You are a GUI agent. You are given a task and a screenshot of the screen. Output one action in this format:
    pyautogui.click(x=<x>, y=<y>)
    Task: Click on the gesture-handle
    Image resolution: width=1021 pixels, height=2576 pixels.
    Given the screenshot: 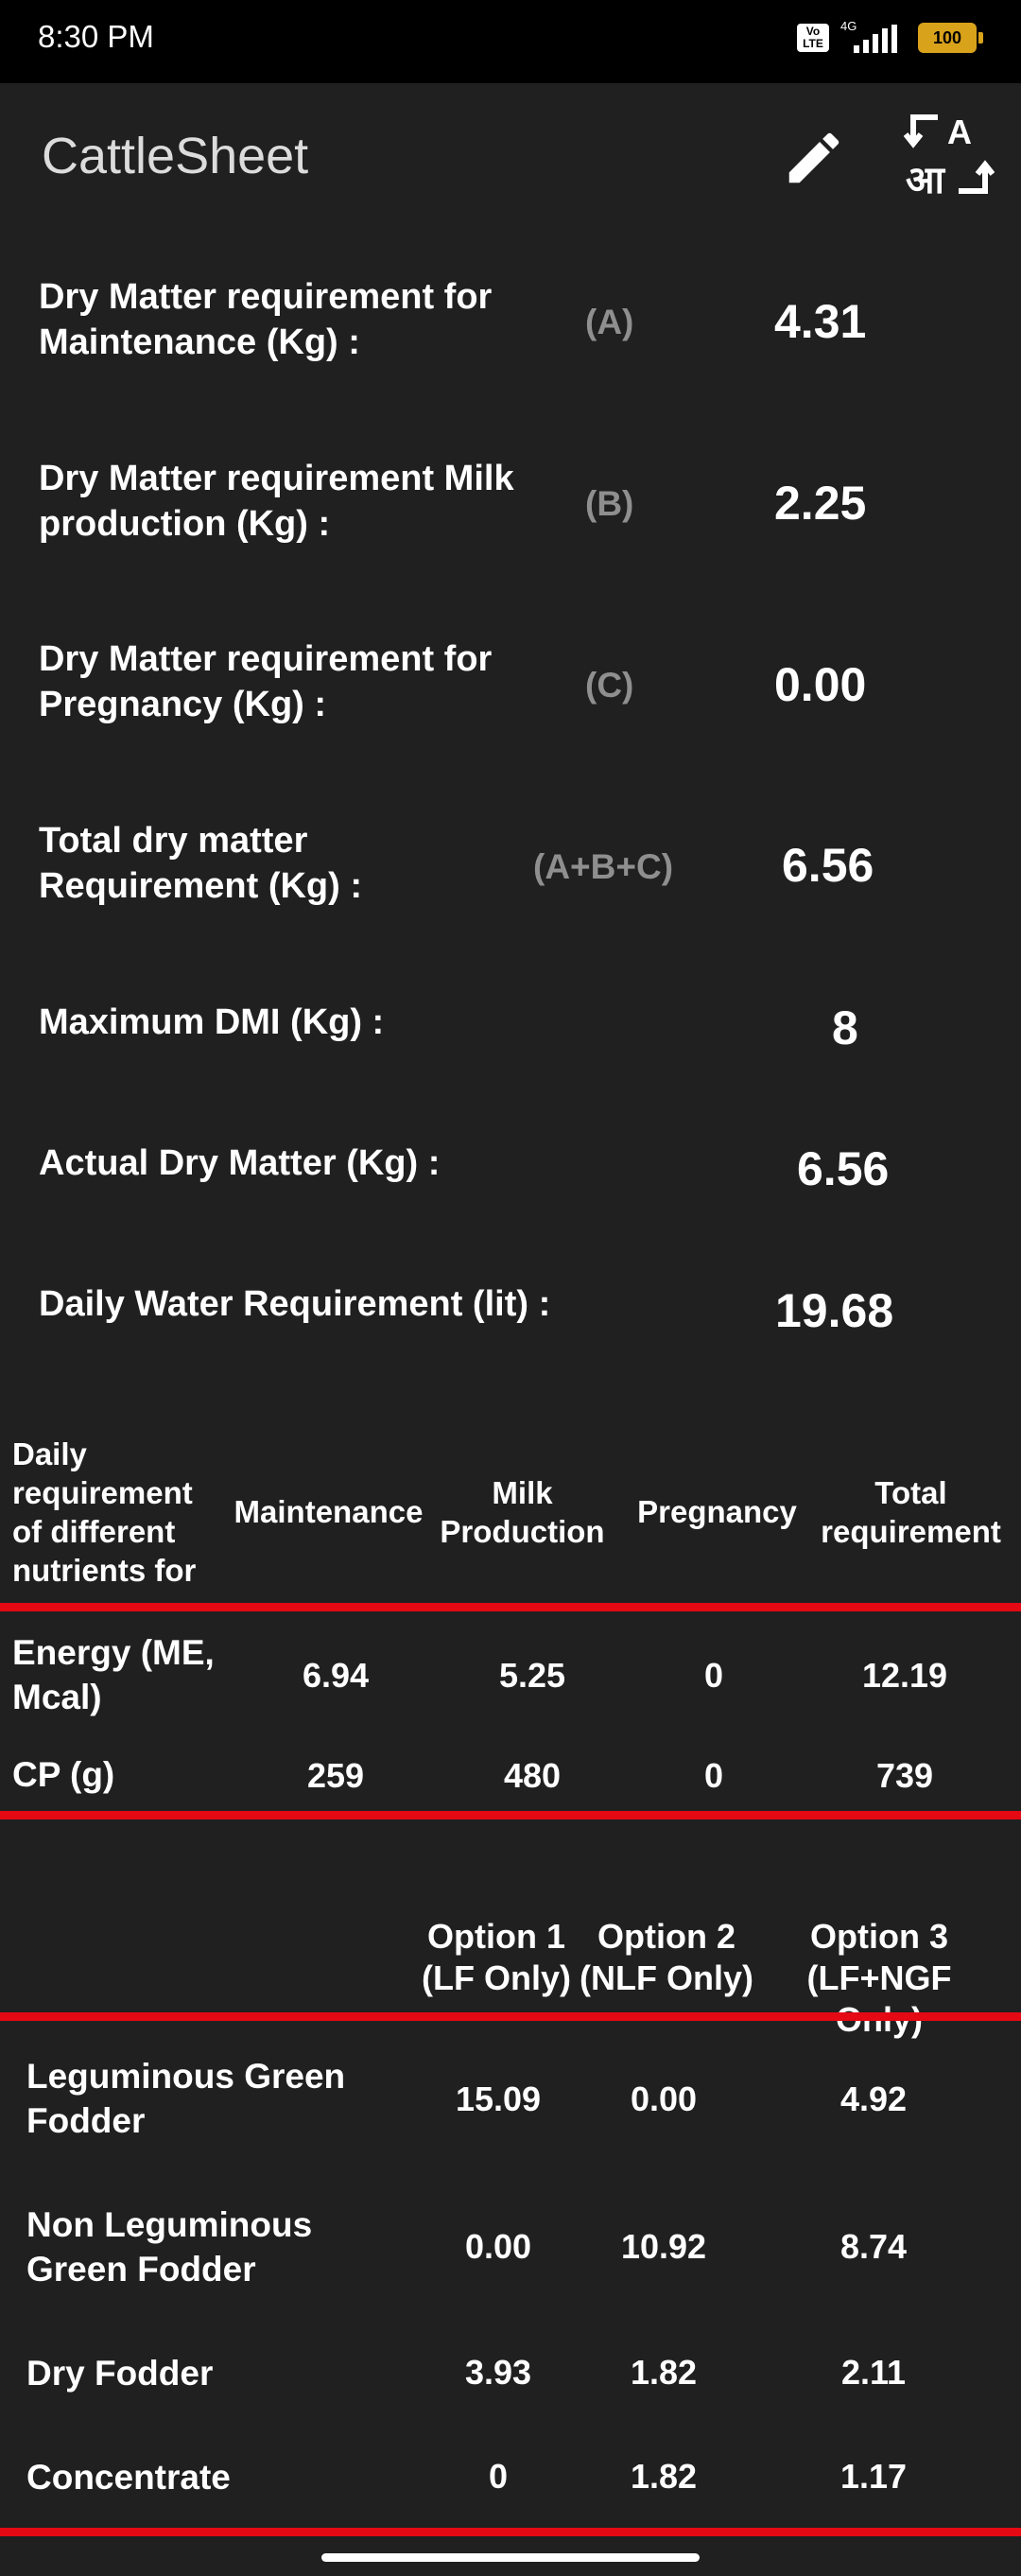 What is the action you would take?
    pyautogui.click(x=510, y=2557)
    